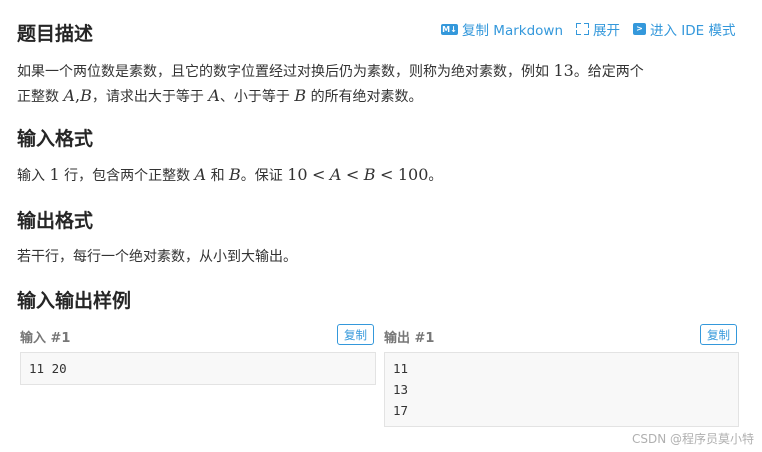 This screenshot has height=452, width=762. What do you see at coordinates (355, 334) in the screenshot?
I see `copy-input-button: 复制` at bounding box center [355, 334].